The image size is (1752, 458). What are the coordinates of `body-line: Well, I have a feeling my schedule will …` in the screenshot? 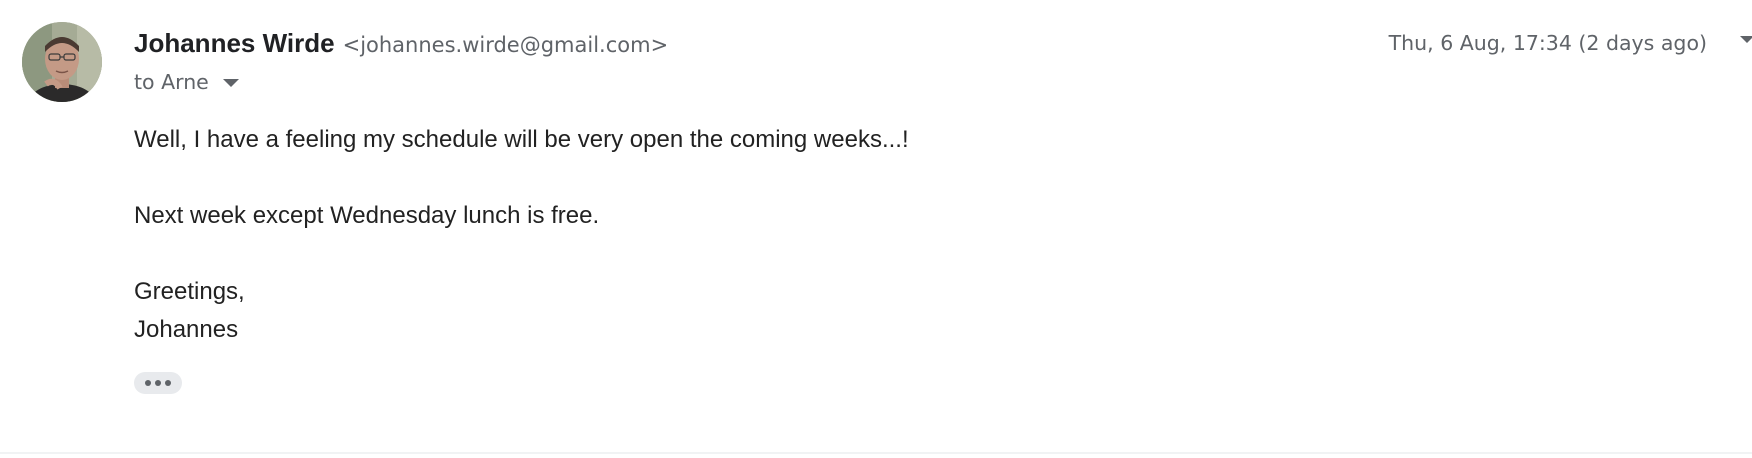 It's located at (521, 139).